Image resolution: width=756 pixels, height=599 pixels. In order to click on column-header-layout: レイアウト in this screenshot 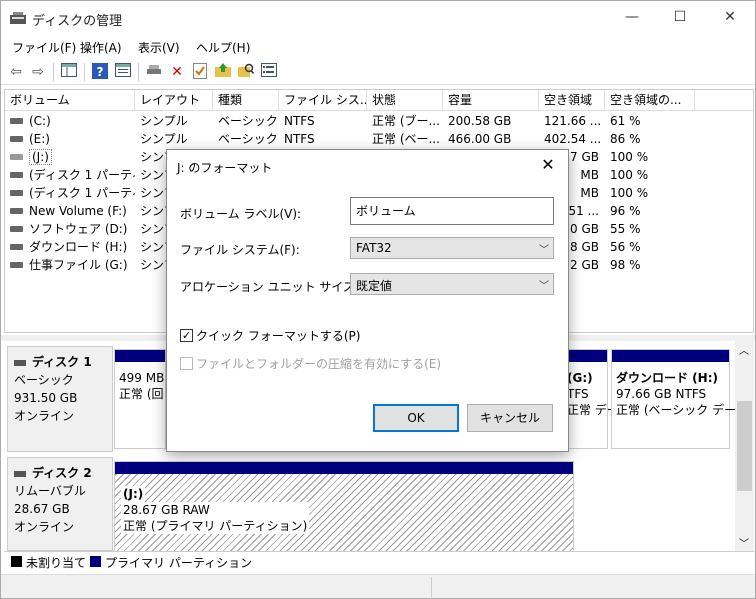, I will do `click(174, 100)`.